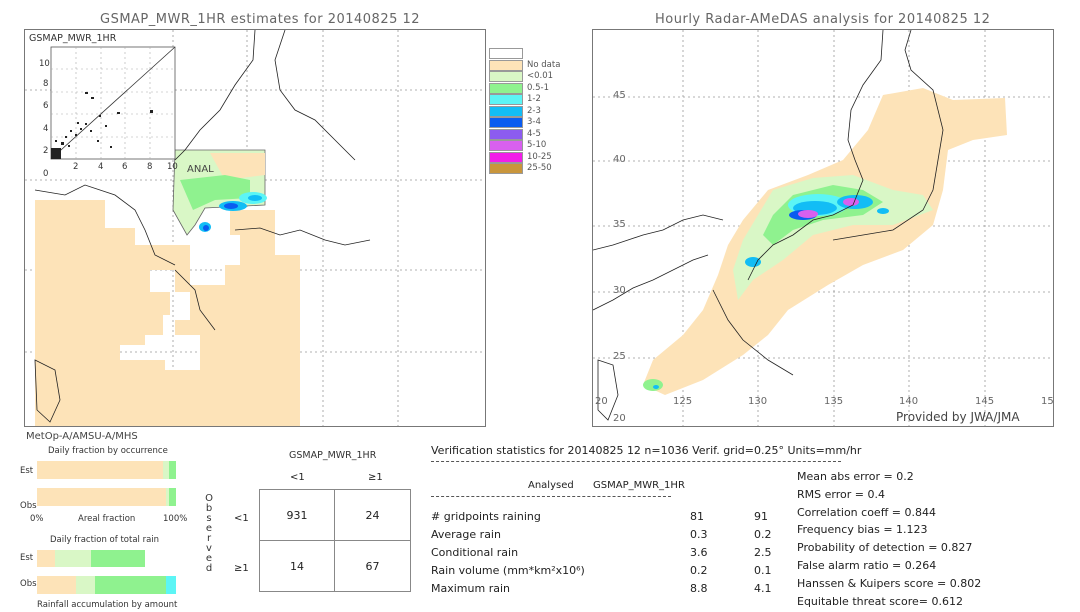 The height and width of the screenshot is (612, 1080). I want to click on legend-label: 1-2, so click(534, 99).